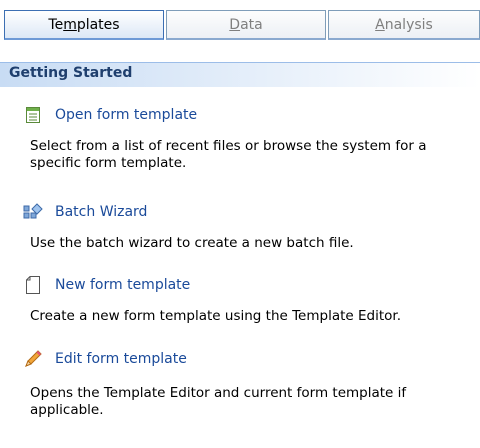  Describe the element at coordinates (126, 115) in the screenshot. I see `open-form-template-label: Open form template` at that location.